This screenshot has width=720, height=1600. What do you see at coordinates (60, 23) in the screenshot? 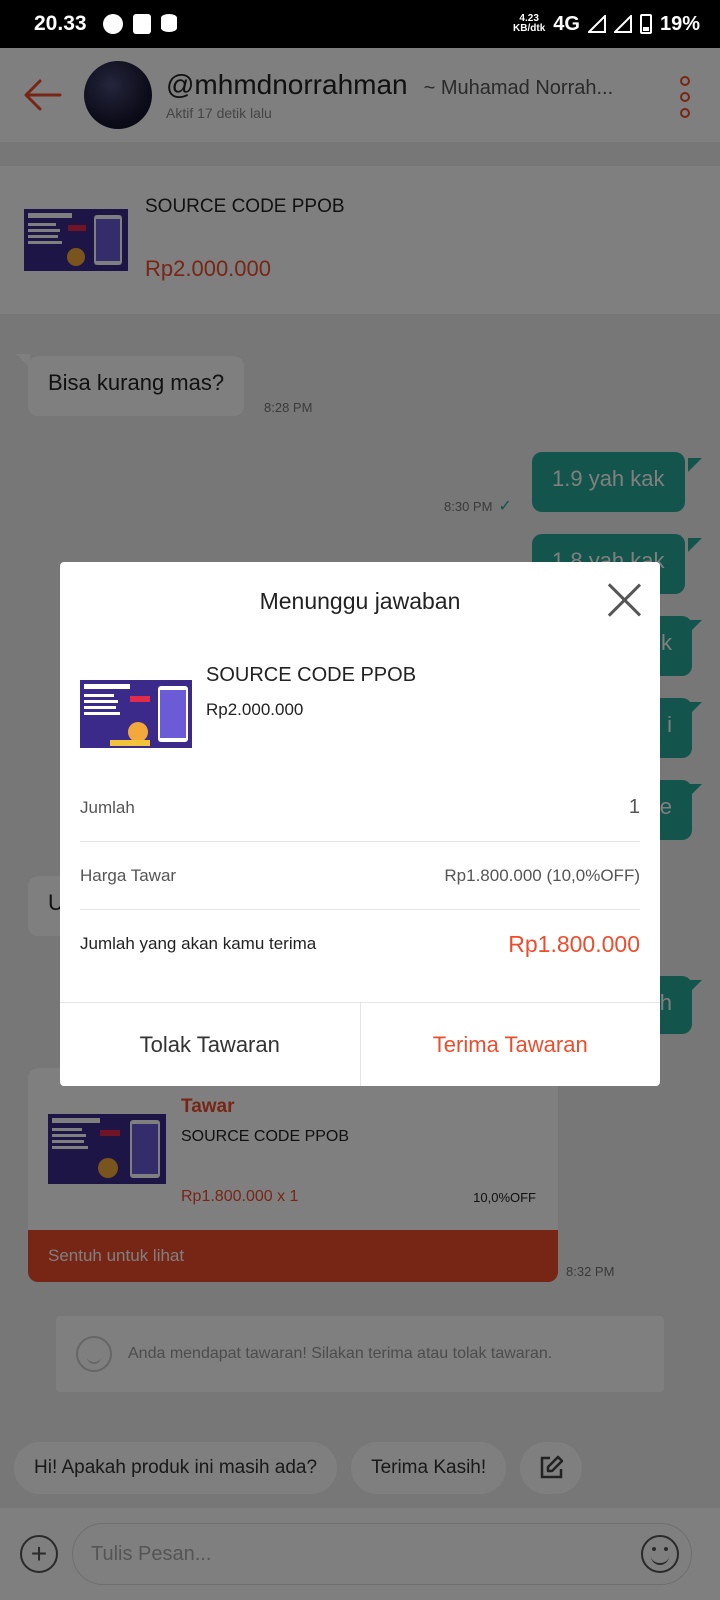
I see `status-time: 20.33` at bounding box center [60, 23].